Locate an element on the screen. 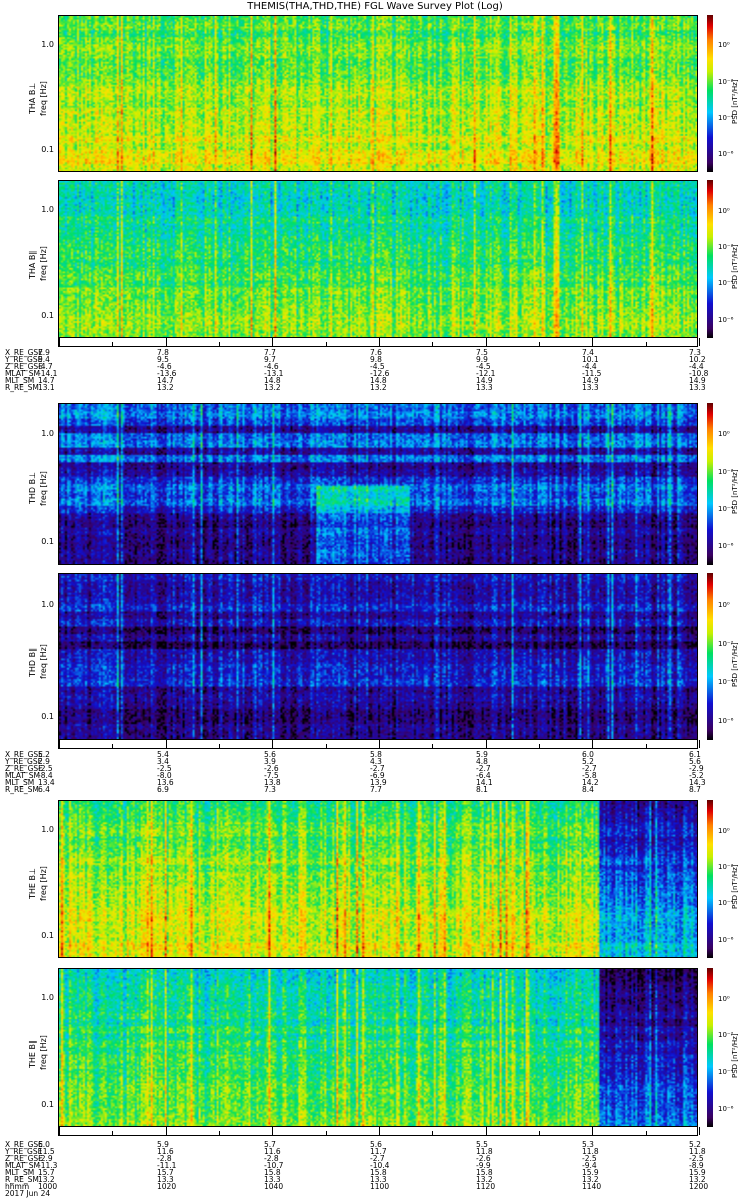 Image resolution: width=750 pixels, height=1200 pixels. ephemeris-value: 13.1 is located at coordinates (46, 387).